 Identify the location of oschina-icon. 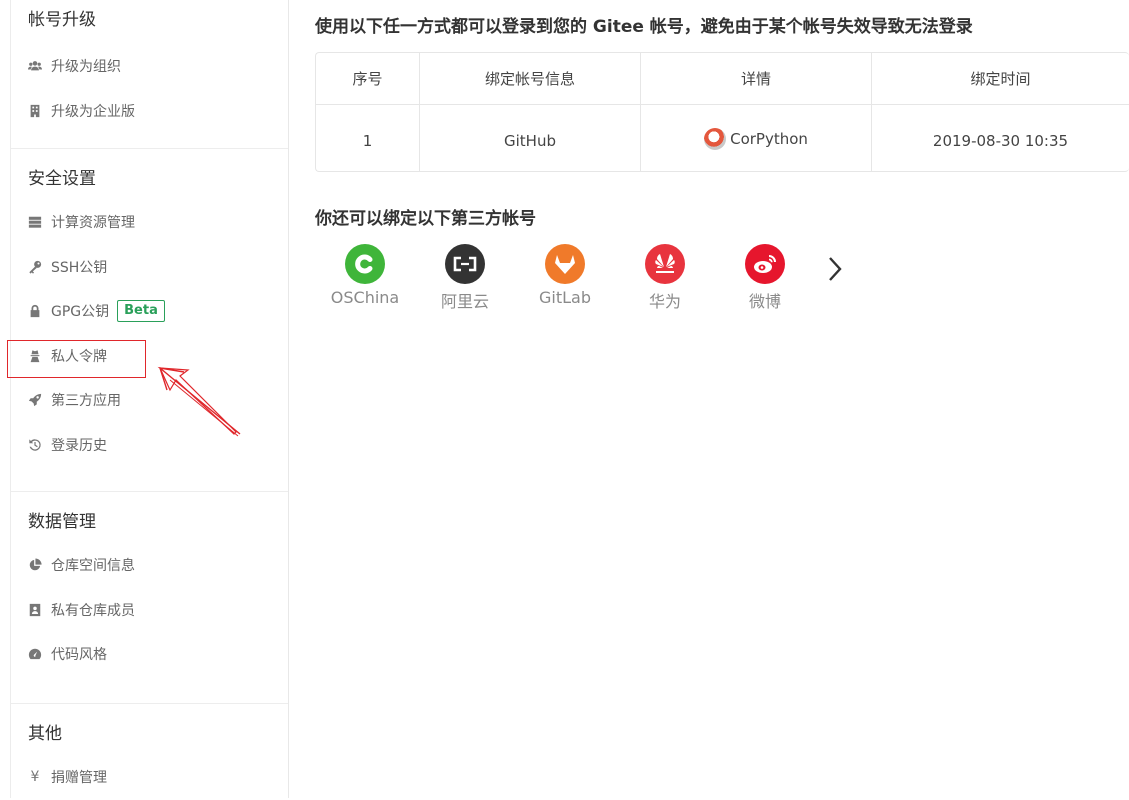
(365, 264).